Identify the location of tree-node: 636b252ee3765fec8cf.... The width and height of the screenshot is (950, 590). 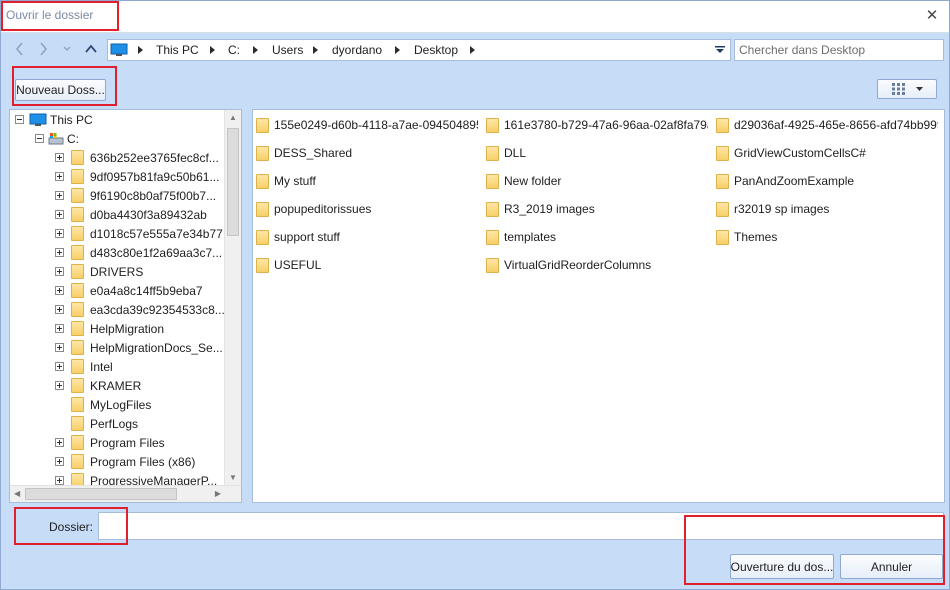
(137, 157).